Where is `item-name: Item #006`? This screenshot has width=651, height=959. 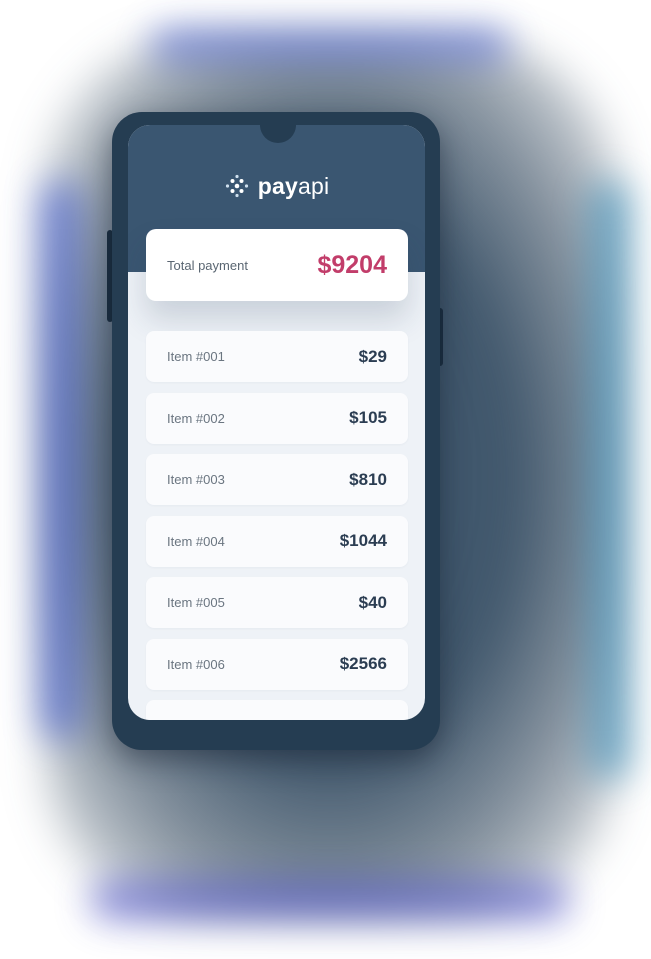
item-name: Item #006 is located at coordinates (196, 664).